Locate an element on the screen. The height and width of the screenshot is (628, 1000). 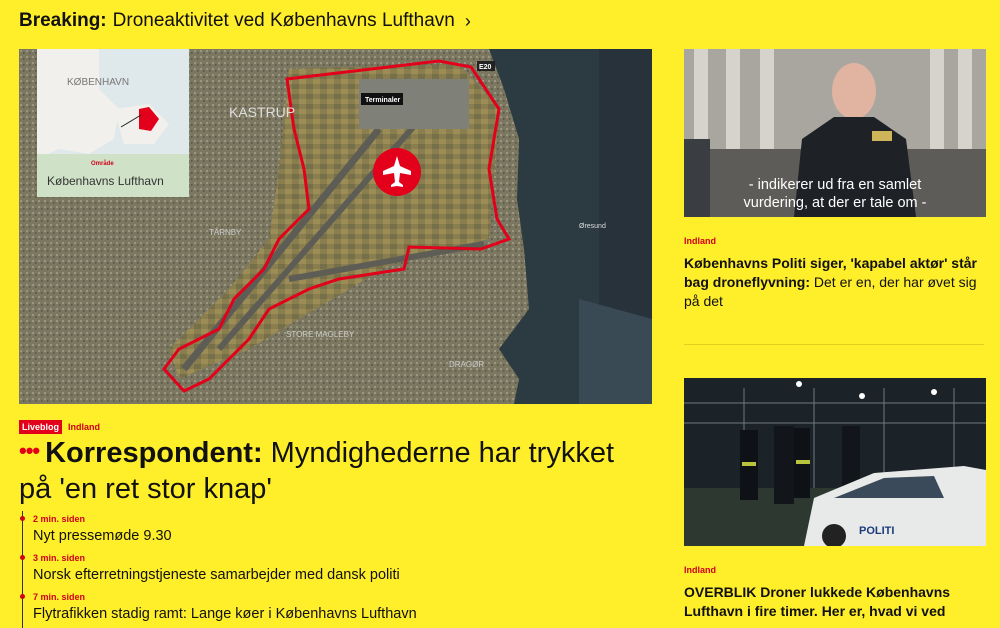
video-subtitle-line1: - indikerer ud fra en samlet is located at coordinates (835, 185).